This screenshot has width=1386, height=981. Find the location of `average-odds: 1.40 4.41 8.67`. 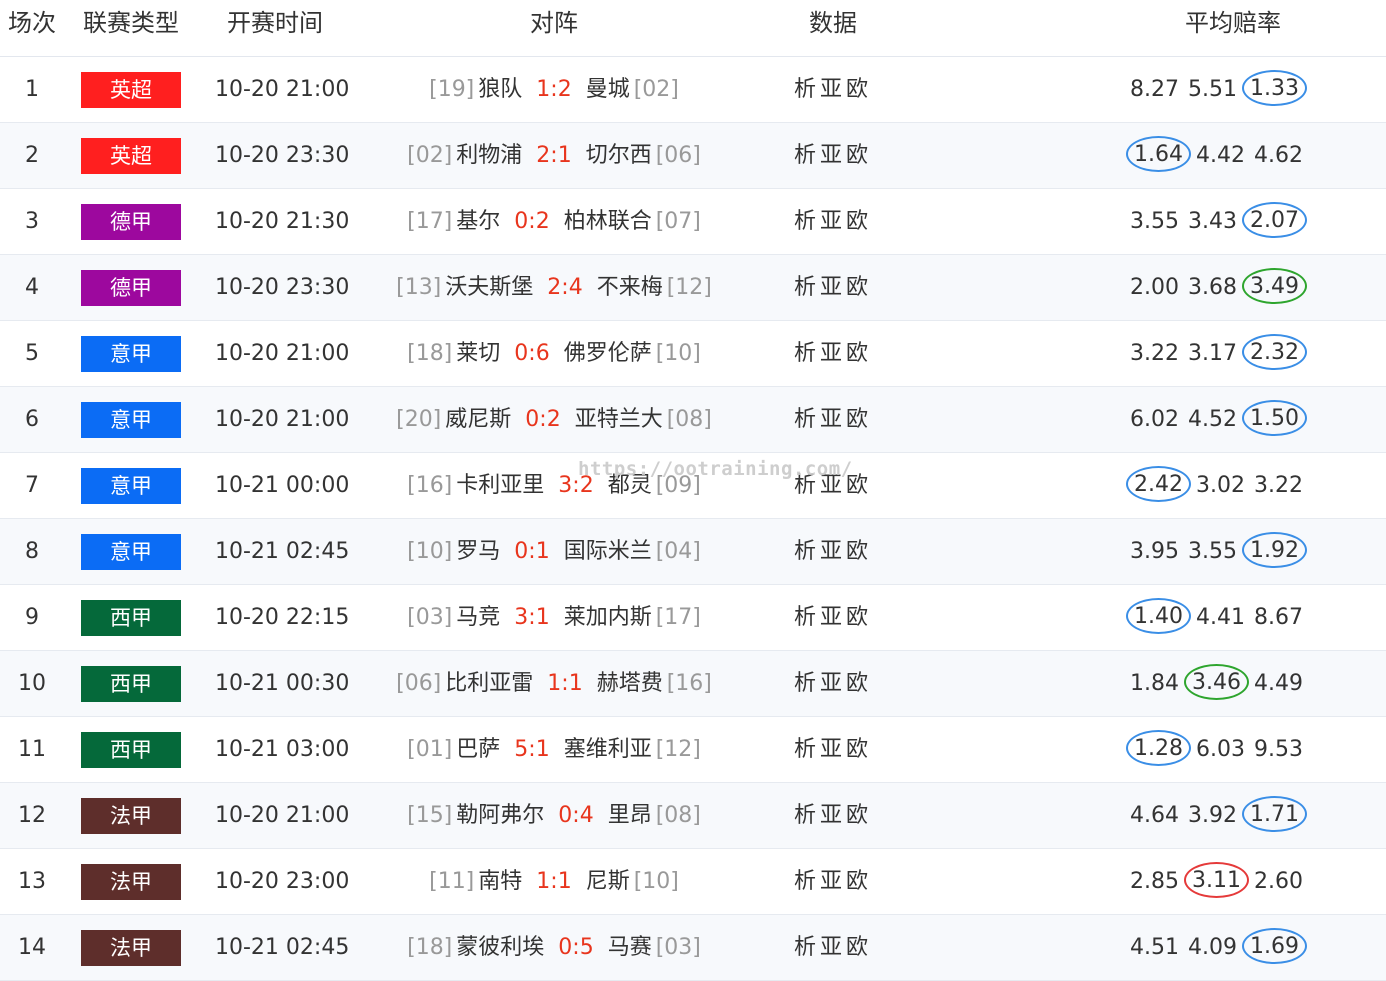

average-odds: 1.40 4.41 8.67 is located at coordinates (1215, 617).